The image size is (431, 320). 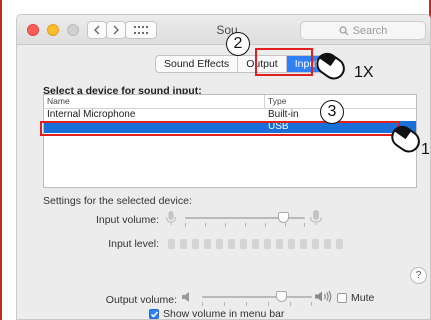 What do you see at coordinates (425, 149) in the screenshot?
I see `click-count-label: 1` at bounding box center [425, 149].